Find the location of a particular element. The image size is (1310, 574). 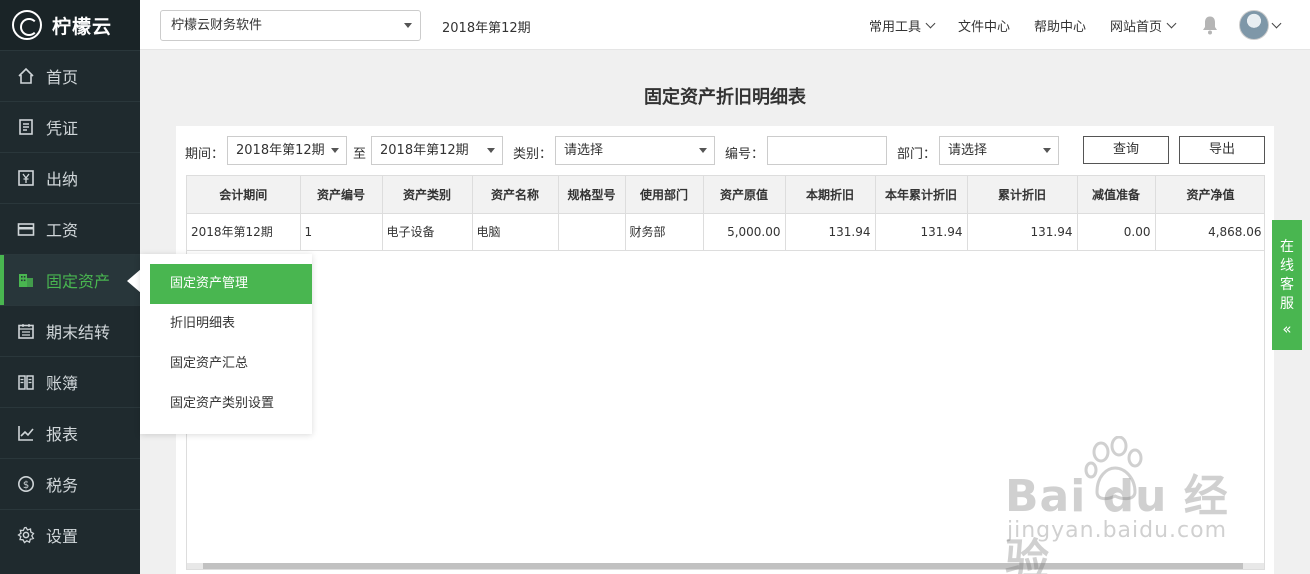

column-header: 会计期间 is located at coordinates (244, 195).